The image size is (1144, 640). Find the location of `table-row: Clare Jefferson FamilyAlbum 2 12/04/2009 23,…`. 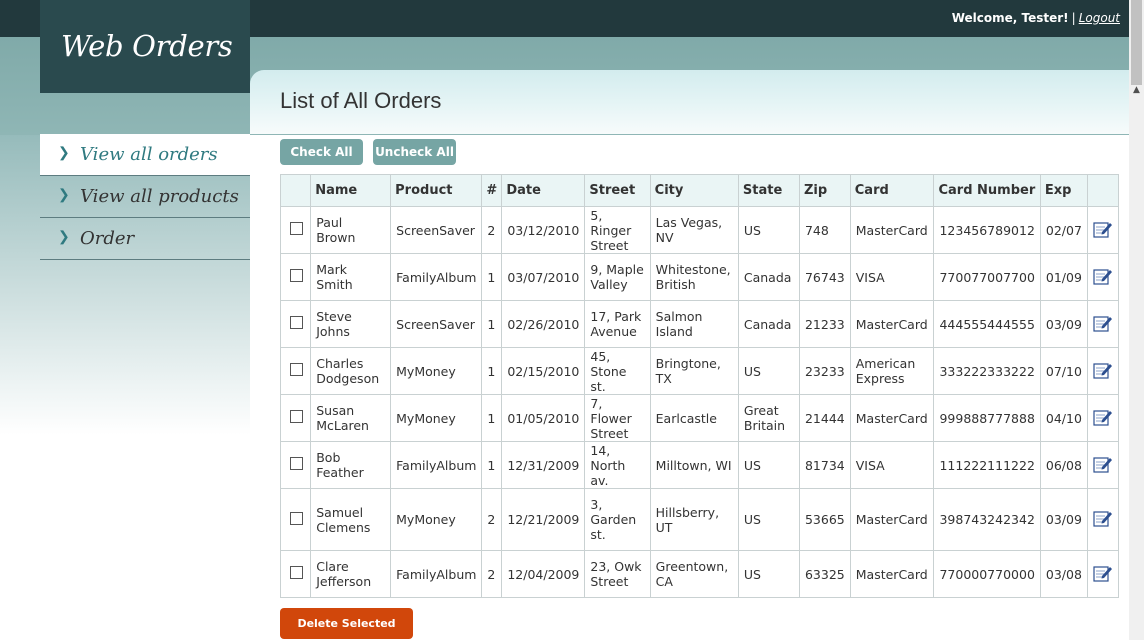

table-row: Clare Jefferson FamilyAlbum 2 12/04/2009 23,… is located at coordinates (699, 574).